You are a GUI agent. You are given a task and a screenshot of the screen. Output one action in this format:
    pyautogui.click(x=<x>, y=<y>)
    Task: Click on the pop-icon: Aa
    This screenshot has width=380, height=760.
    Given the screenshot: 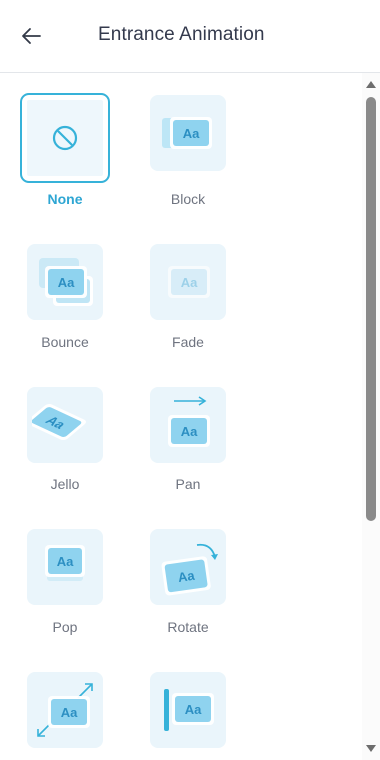 What is the action you would take?
    pyautogui.click(x=65, y=567)
    